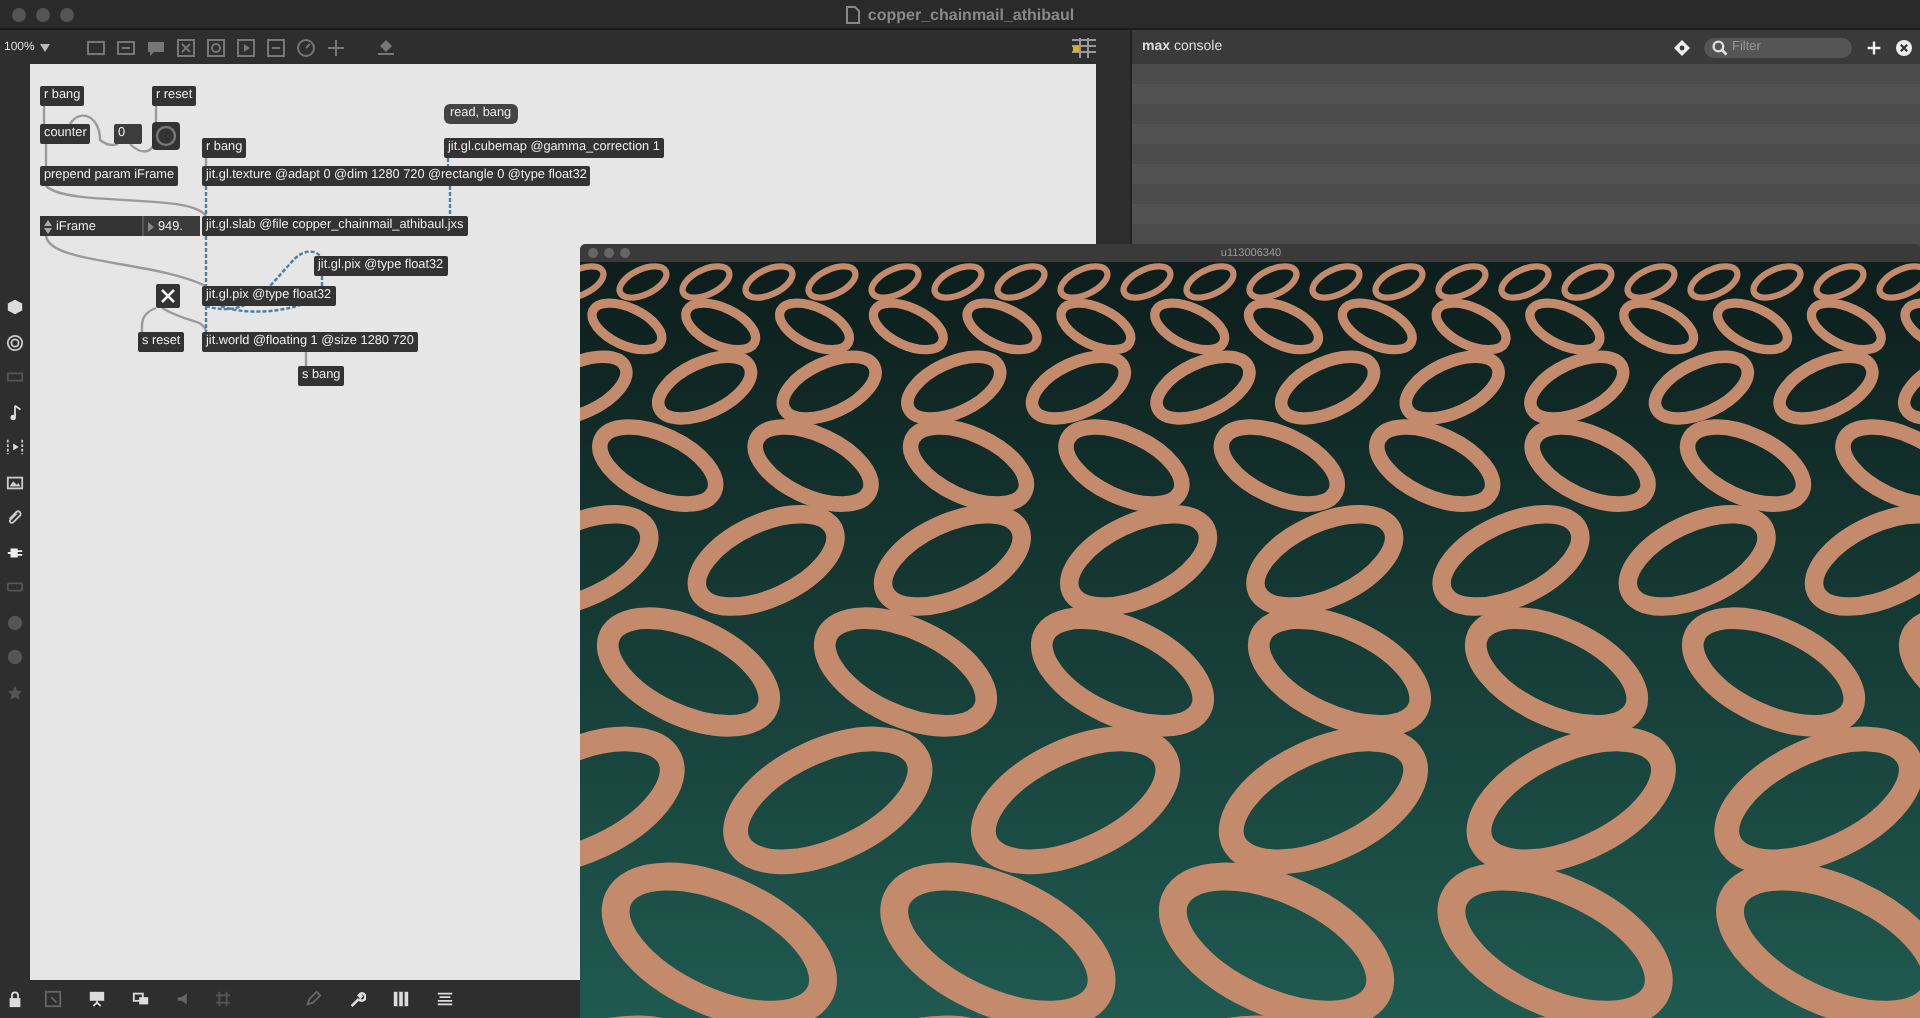 The image size is (1920, 1018). Describe the element at coordinates (1084, 47) in the screenshot. I see `grid-icon` at that location.